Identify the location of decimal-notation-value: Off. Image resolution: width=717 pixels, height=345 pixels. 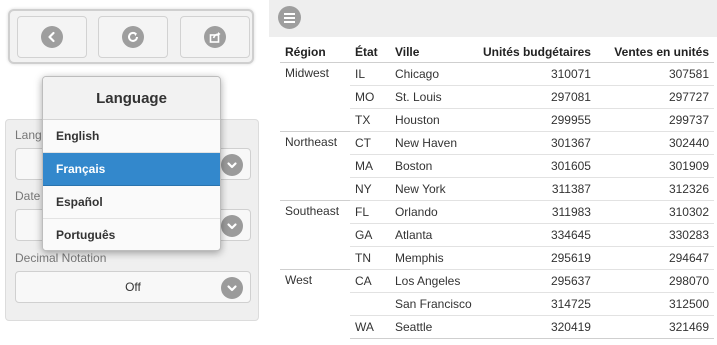
(133, 287).